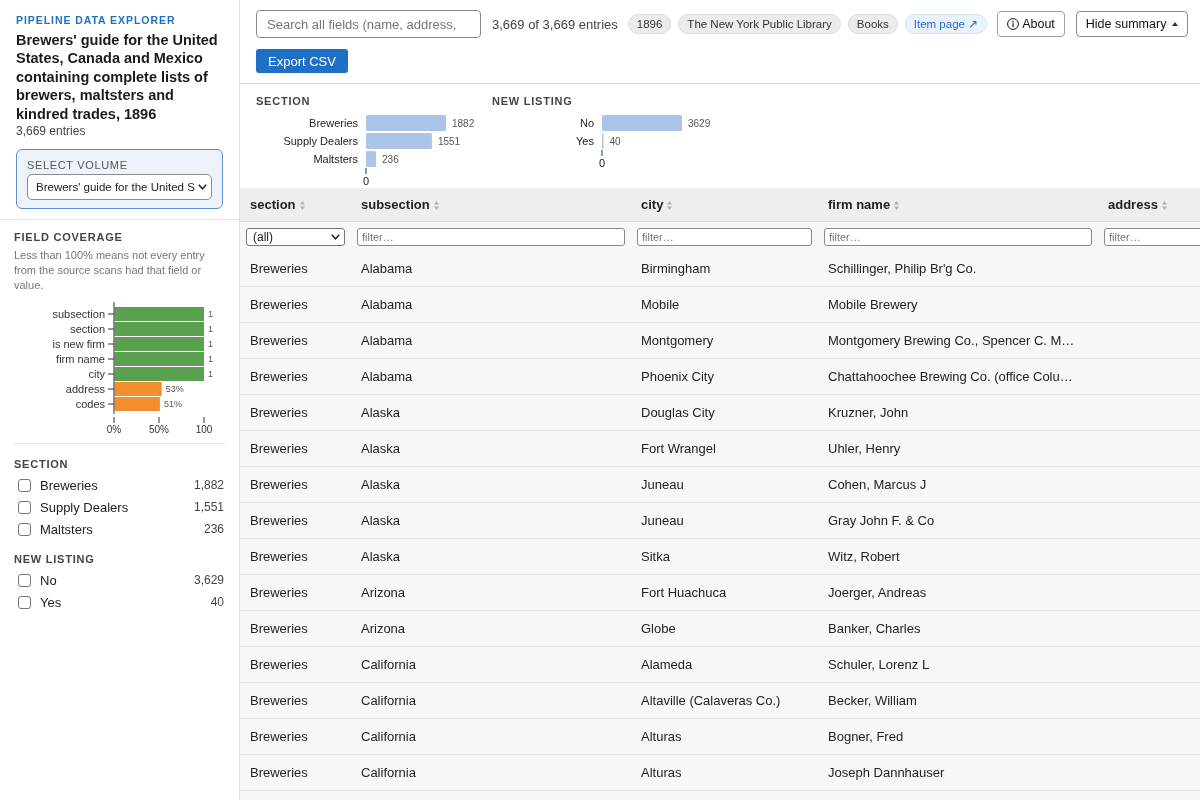 This screenshot has height=800, width=1200. What do you see at coordinates (209, 580) in the screenshot?
I see `option-count: 3,629` at bounding box center [209, 580].